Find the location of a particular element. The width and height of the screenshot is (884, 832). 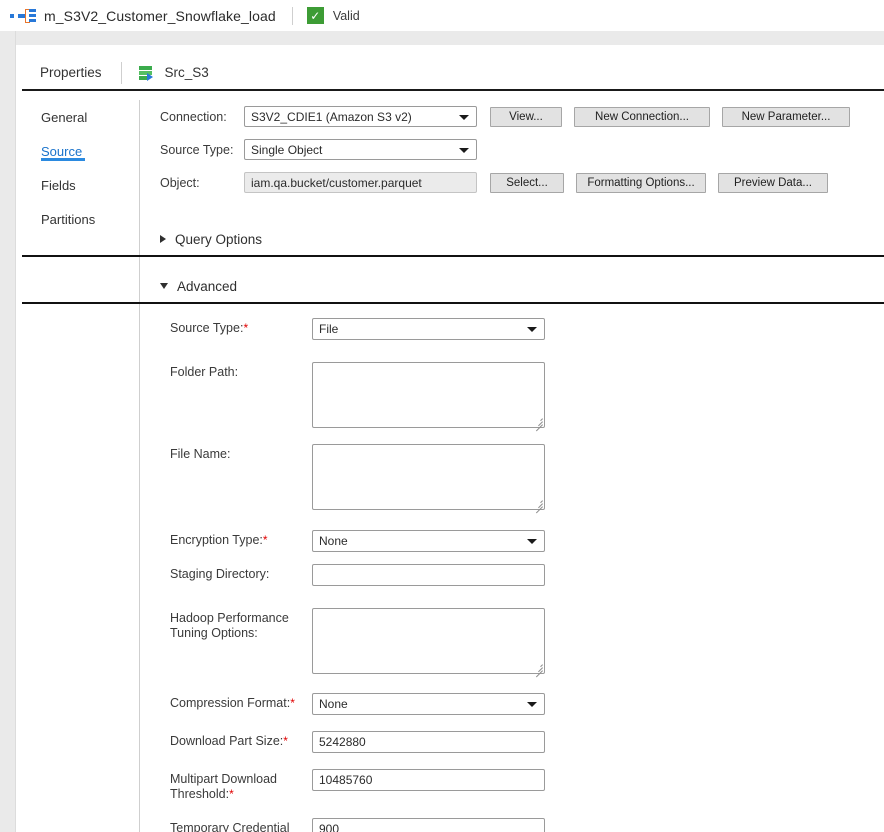

tab-src-s3: Src_S3 is located at coordinates (187, 72).